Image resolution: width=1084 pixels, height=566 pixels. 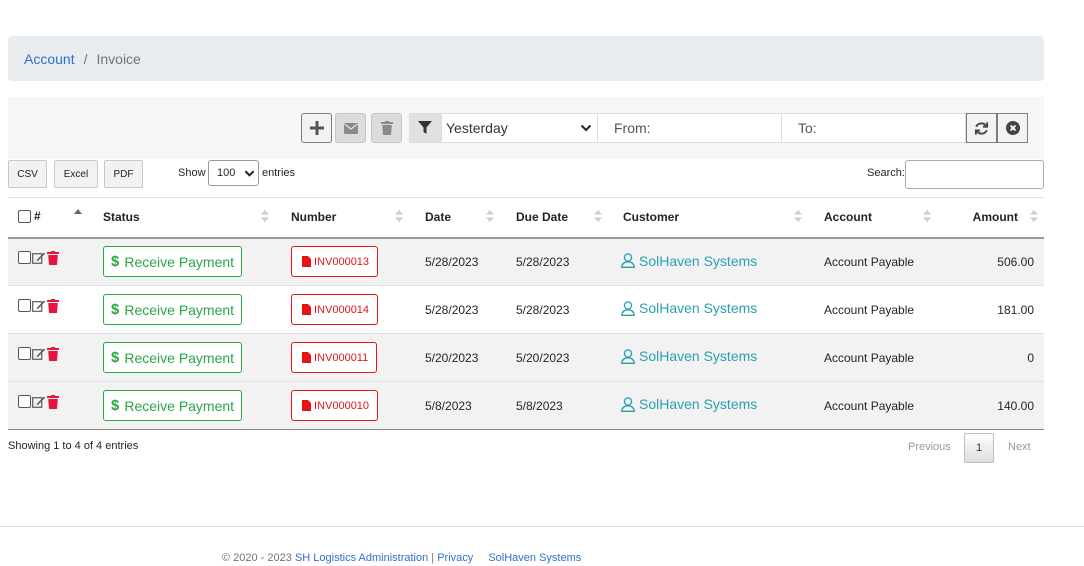 I want to click on column-header-customer-label: Customer, so click(x=651, y=217).